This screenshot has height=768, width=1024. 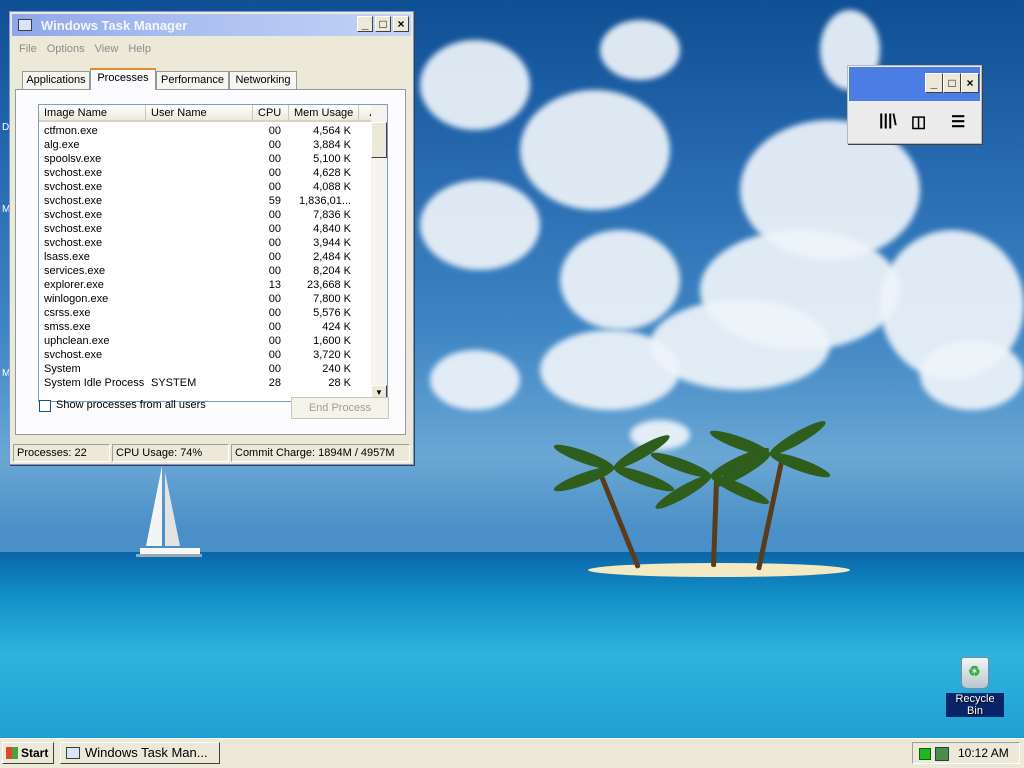 I want to click on column-mem-usage: Mem Usage, so click(x=324, y=113).